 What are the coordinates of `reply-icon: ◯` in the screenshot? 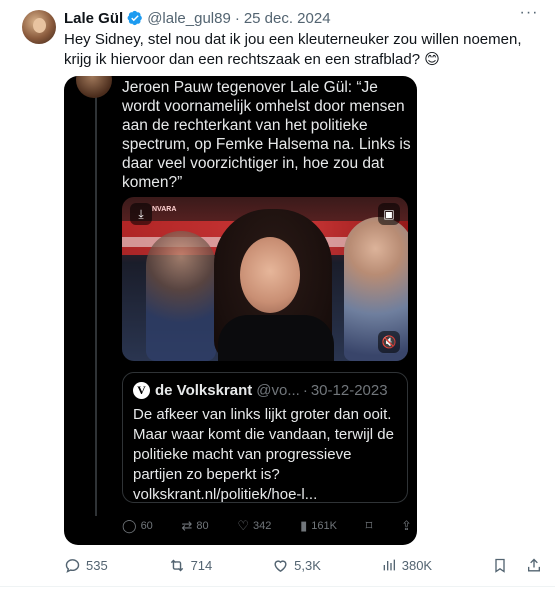 It's located at (129, 525).